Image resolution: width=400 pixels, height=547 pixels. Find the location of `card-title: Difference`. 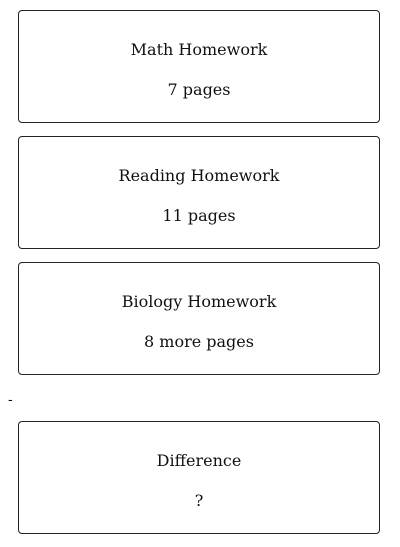

card-title: Difference is located at coordinates (199, 460).